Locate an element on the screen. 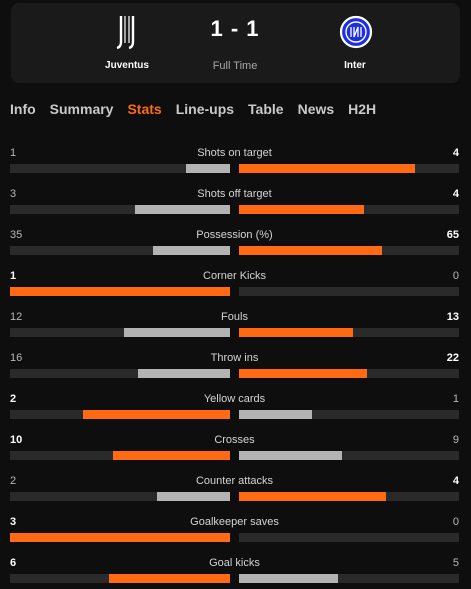 The width and height of the screenshot is (471, 589). stat-away-value: 5 is located at coordinates (455, 563).